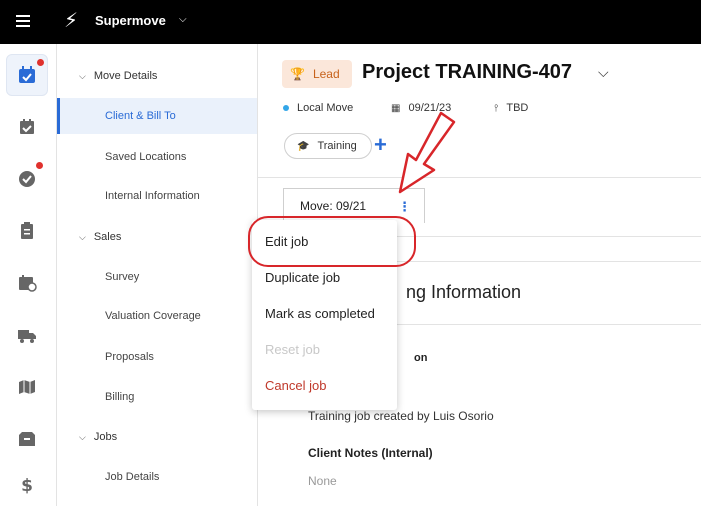 This screenshot has height=506, width=701. What do you see at coordinates (320, 313) in the screenshot?
I see `menu-item-mark-completed: Mark as completed` at bounding box center [320, 313].